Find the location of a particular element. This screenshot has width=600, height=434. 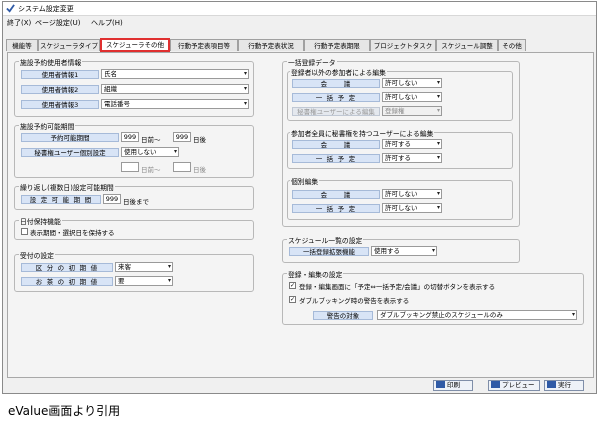

sub1-secretary-select: 登録権 ▾ is located at coordinates (412, 111).